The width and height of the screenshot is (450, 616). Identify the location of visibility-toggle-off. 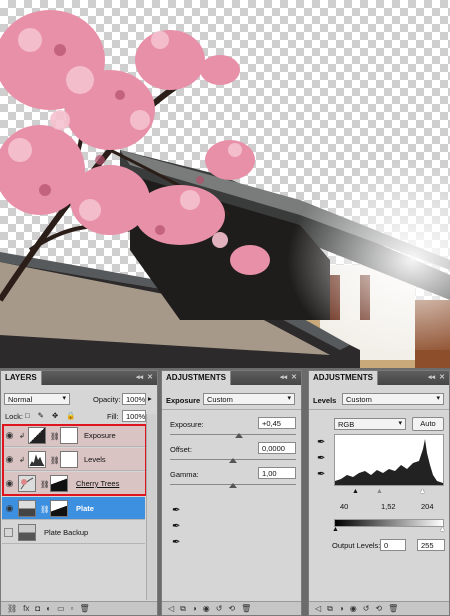
(8, 532).